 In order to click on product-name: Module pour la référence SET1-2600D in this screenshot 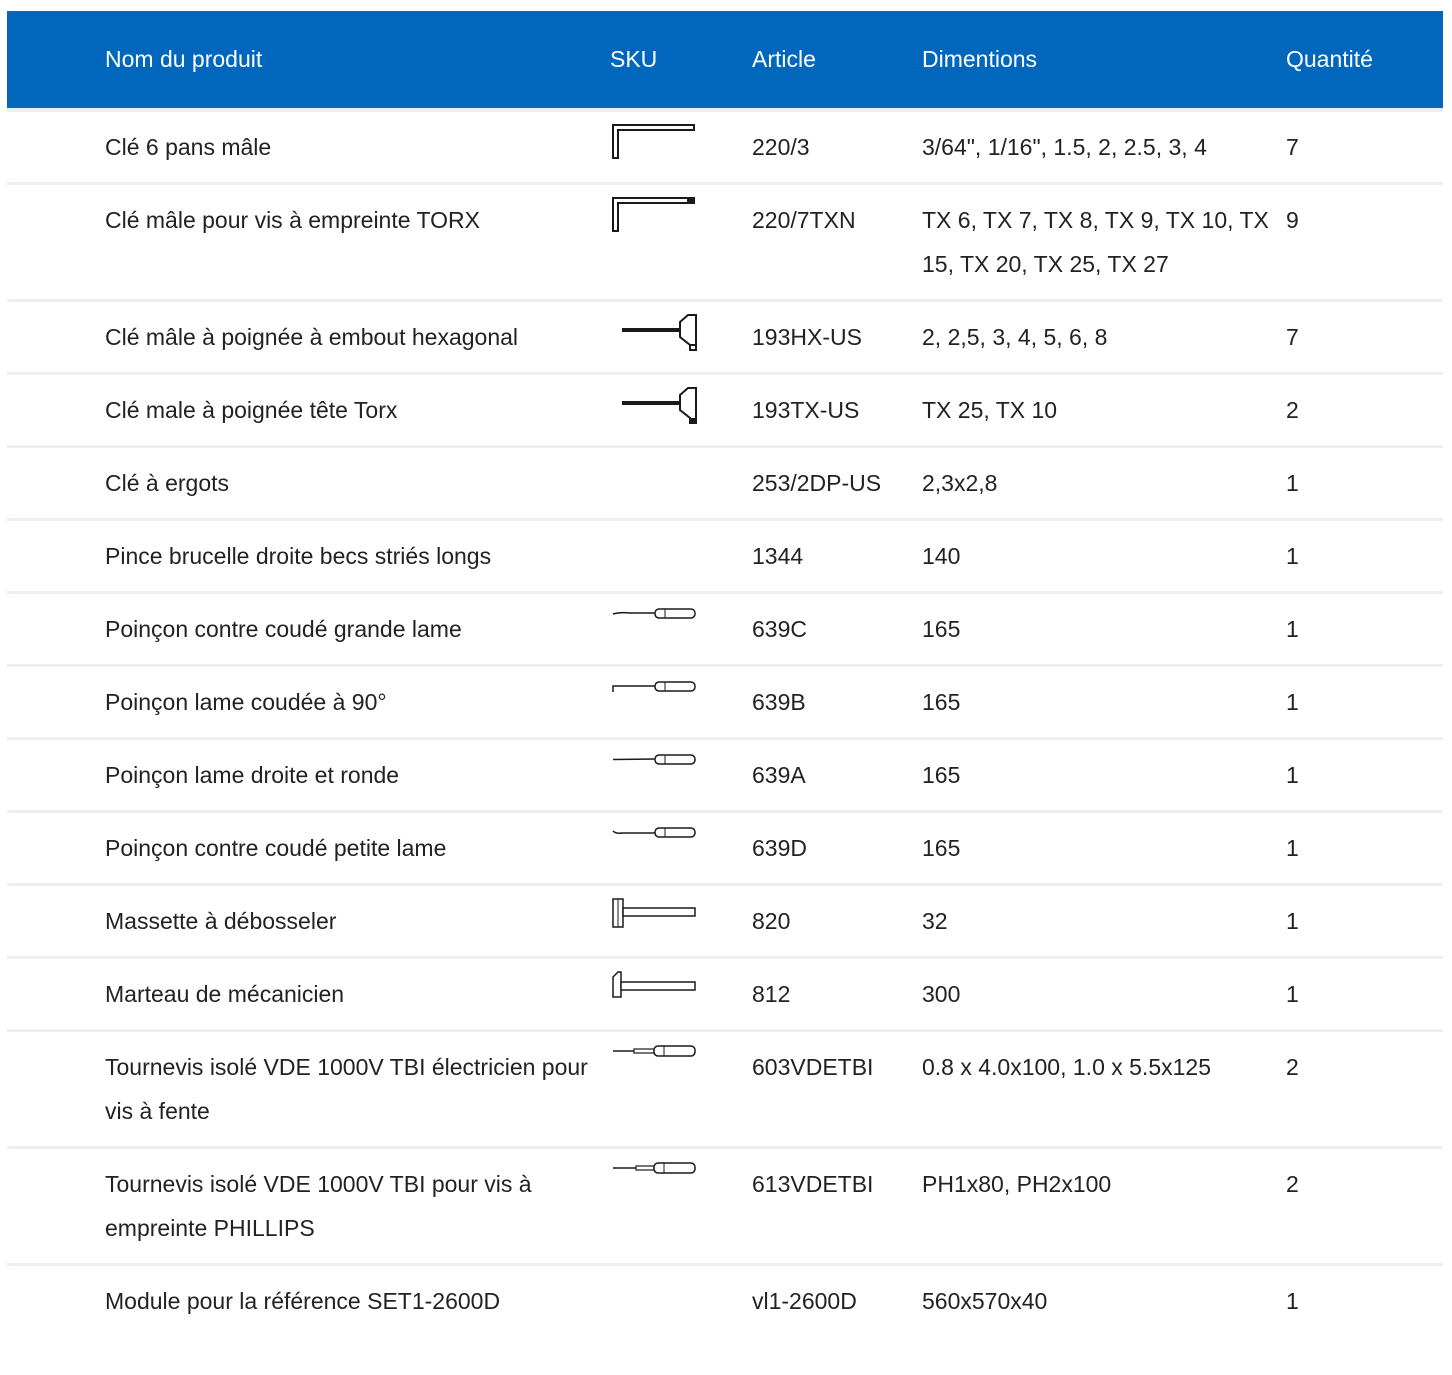, I will do `click(308, 1299)`.